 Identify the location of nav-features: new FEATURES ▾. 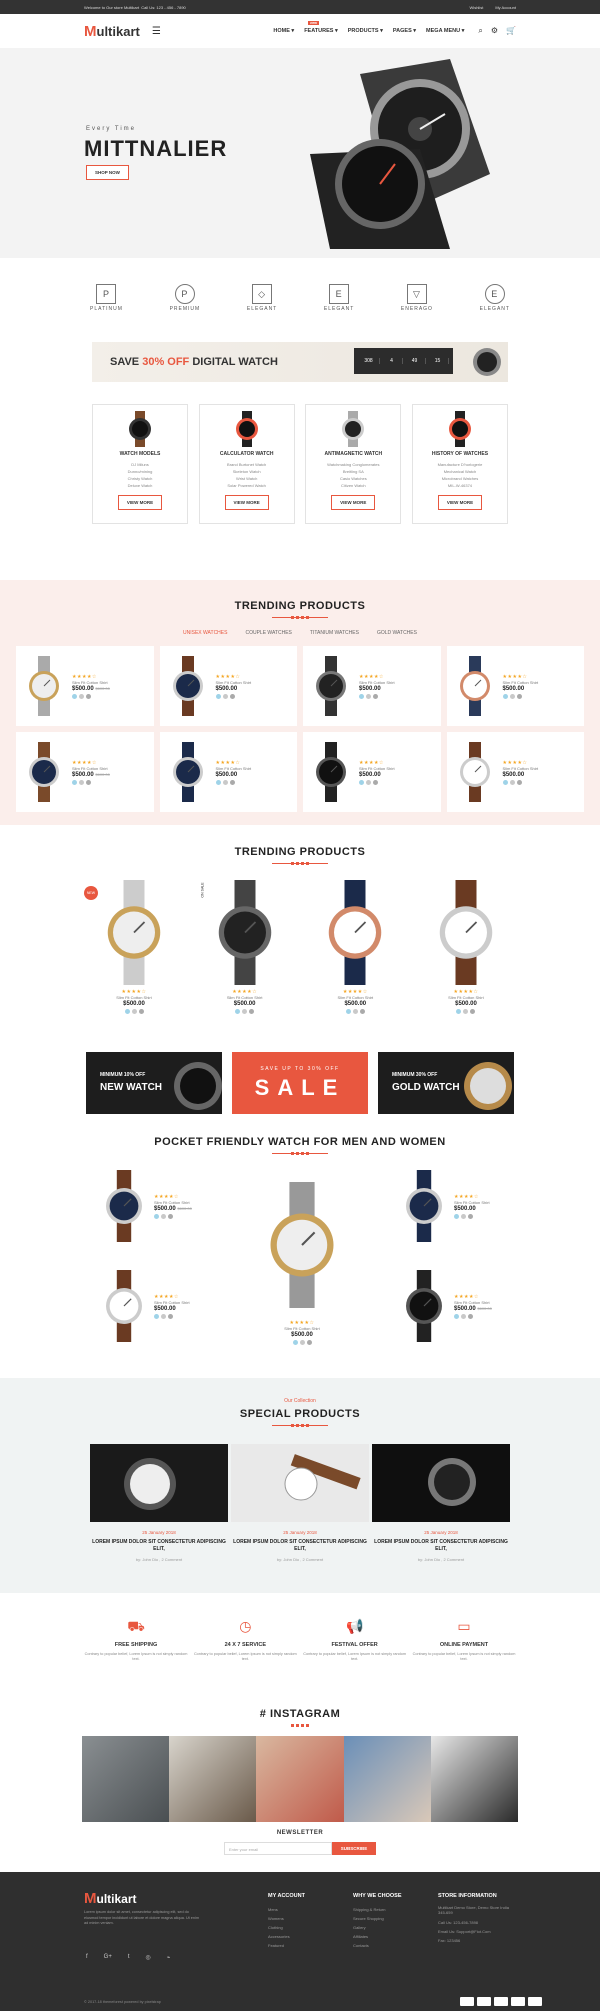
(321, 27).